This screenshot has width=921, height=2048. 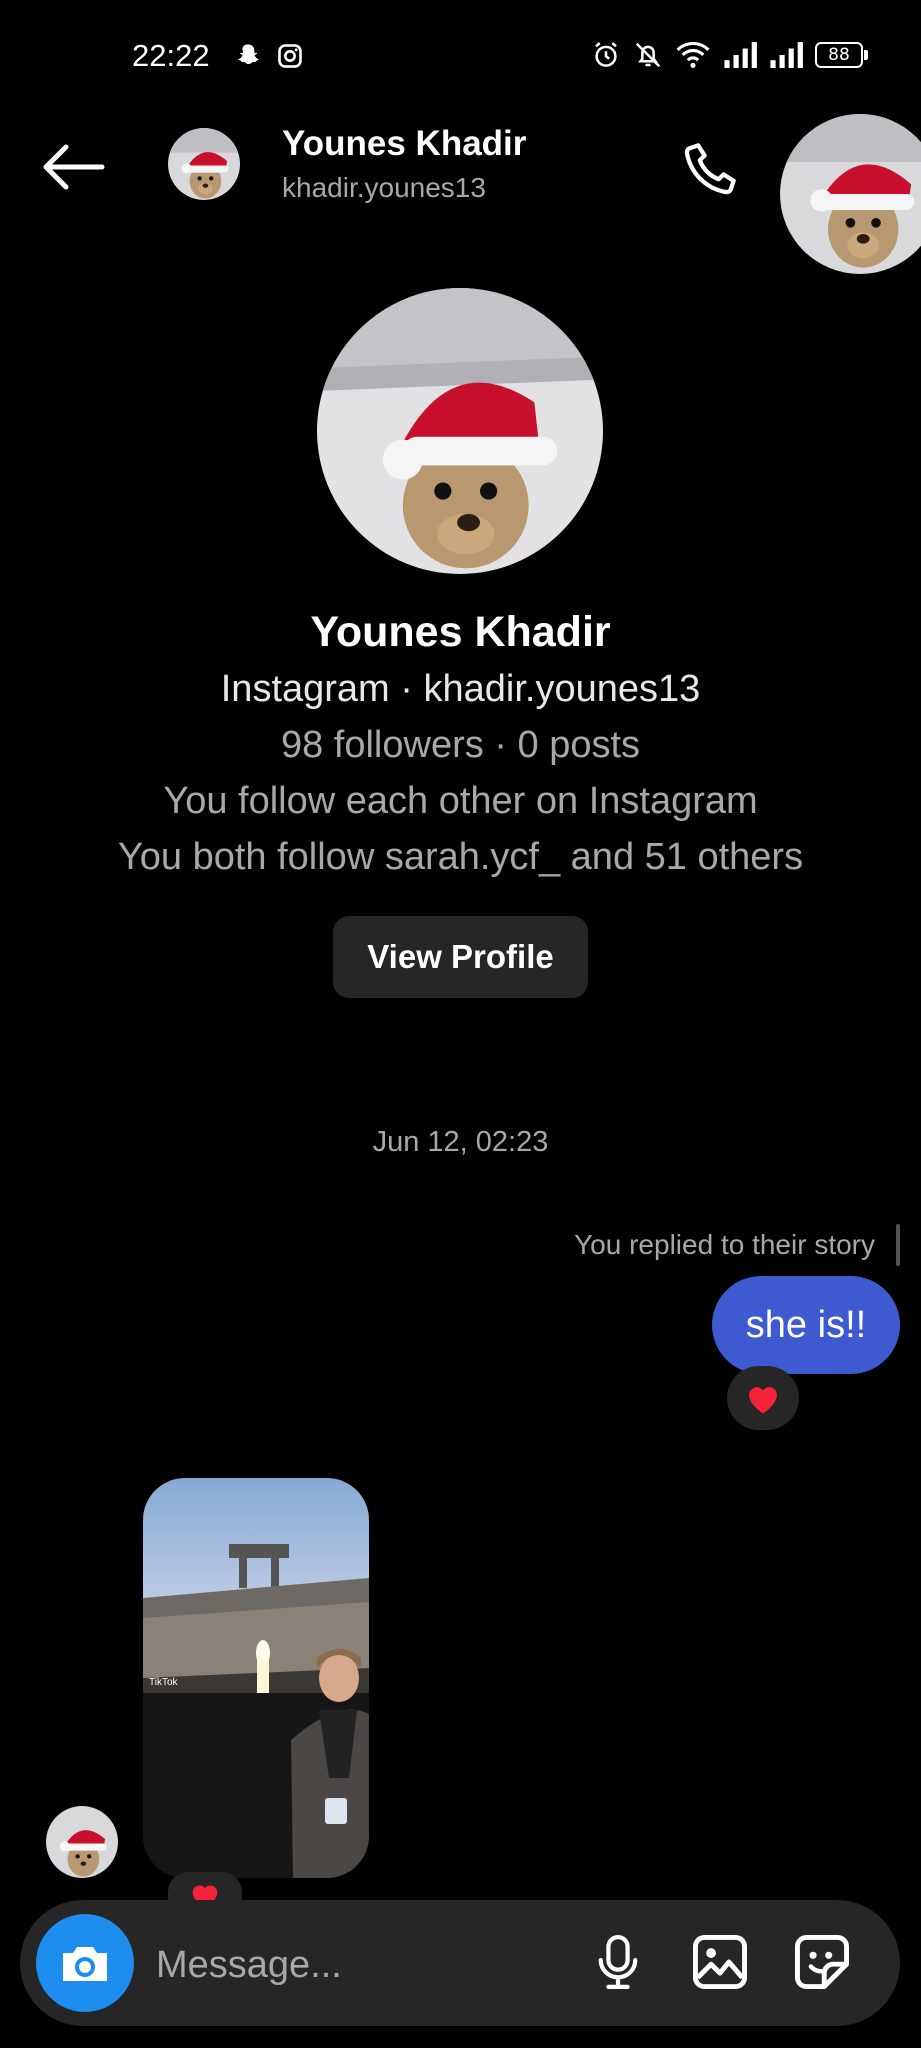 I want to click on header-name: Younes Khadir, so click(x=404, y=144).